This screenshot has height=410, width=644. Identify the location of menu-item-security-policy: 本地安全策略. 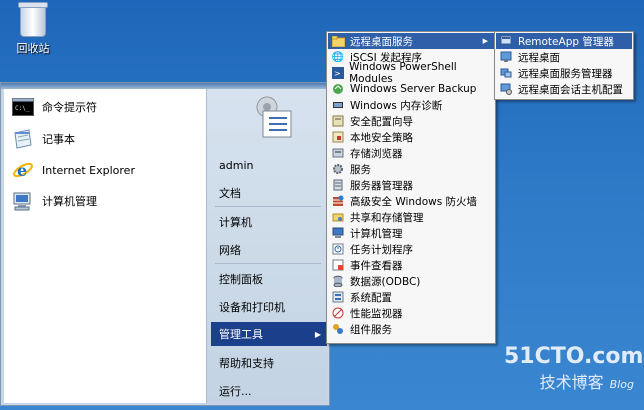
(411, 137).